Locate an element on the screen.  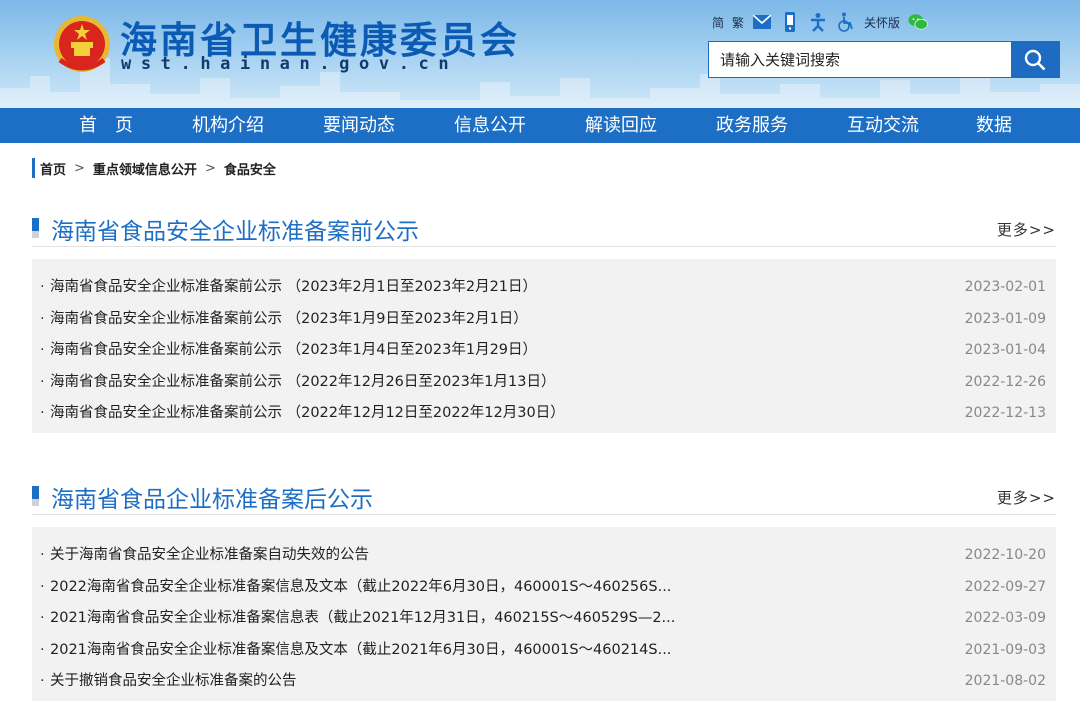
search-button is located at coordinates (1035, 59).